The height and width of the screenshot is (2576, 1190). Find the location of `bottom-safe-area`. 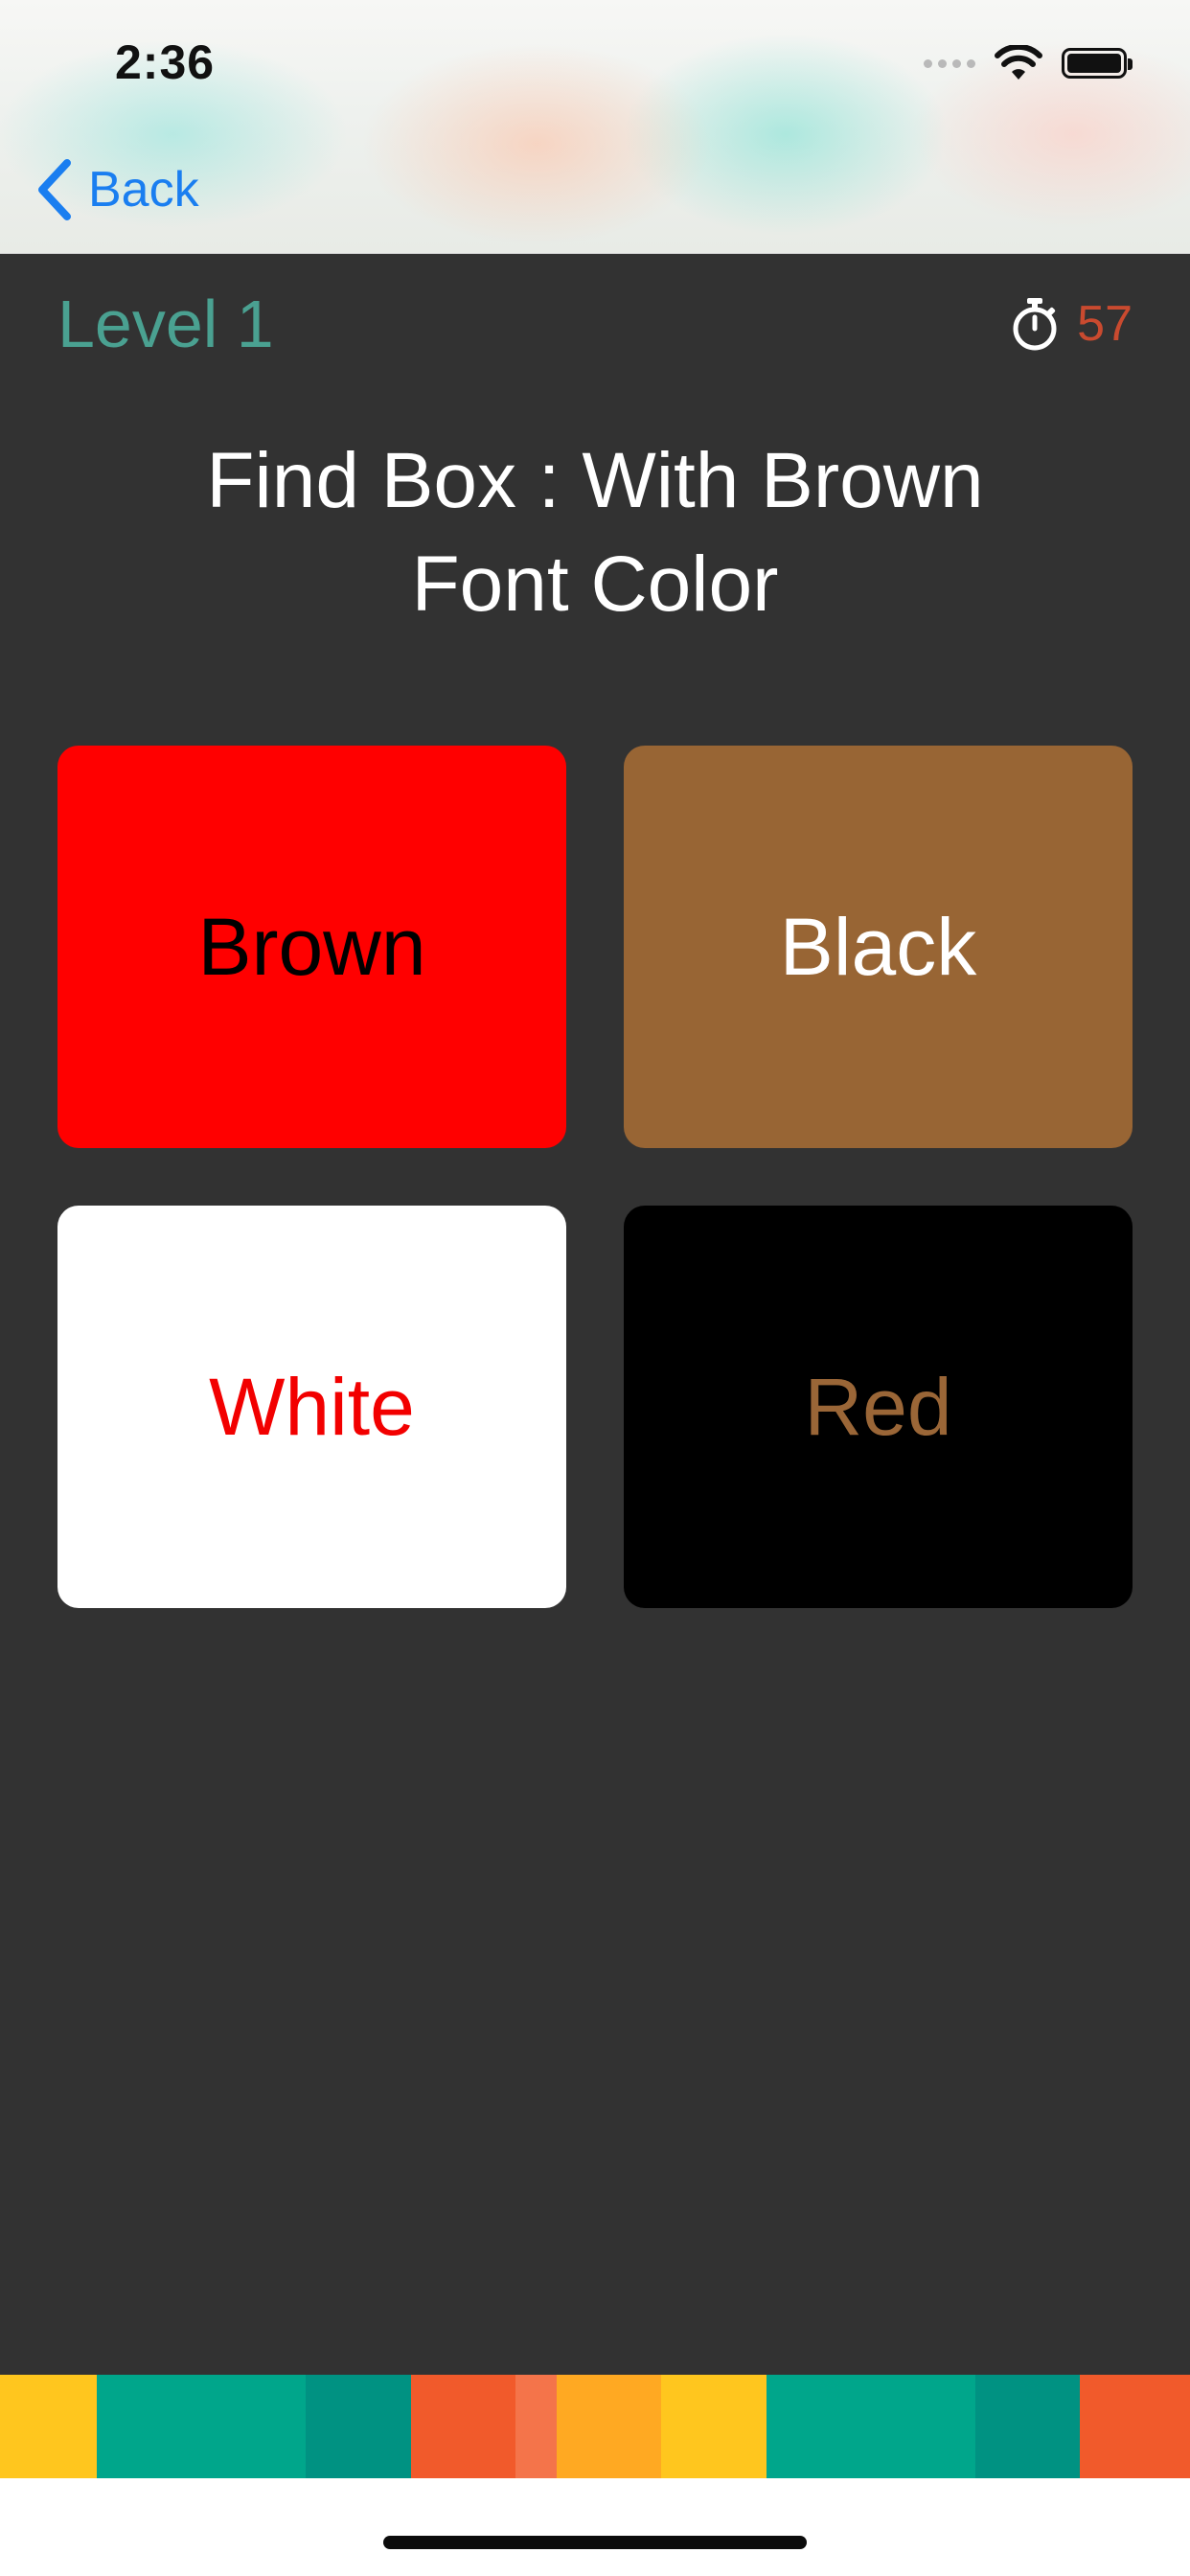

bottom-safe-area is located at coordinates (595, 2527).